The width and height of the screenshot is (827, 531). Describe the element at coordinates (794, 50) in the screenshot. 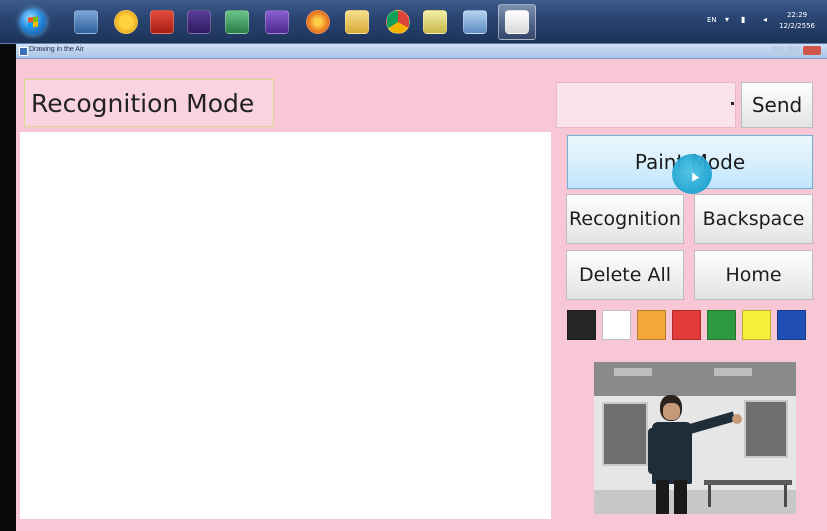

I see `maximize-button` at that location.